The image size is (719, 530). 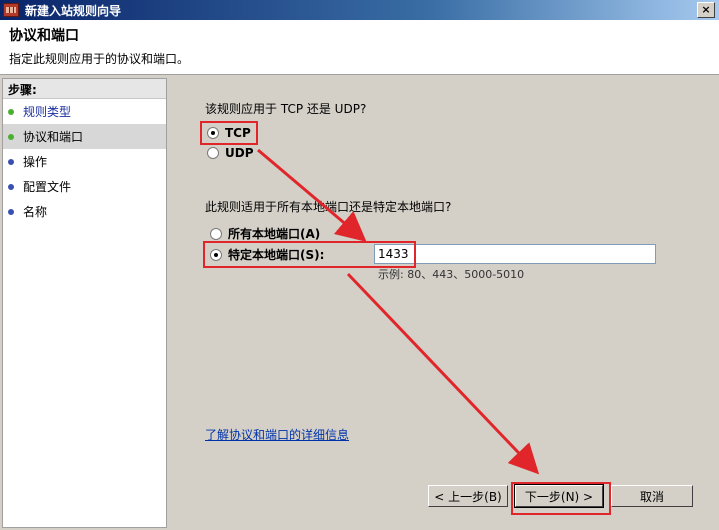 I want to click on step-action: 操作, so click(x=84, y=161).